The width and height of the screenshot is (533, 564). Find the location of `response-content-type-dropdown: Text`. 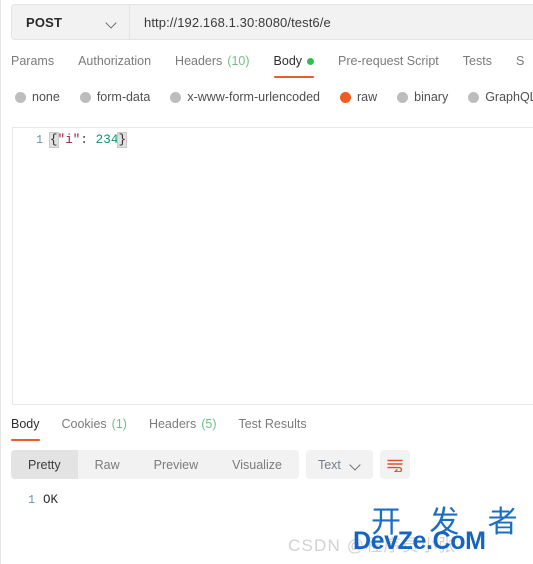

response-content-type-dropdown: Text is located at coordinates (339, 464).